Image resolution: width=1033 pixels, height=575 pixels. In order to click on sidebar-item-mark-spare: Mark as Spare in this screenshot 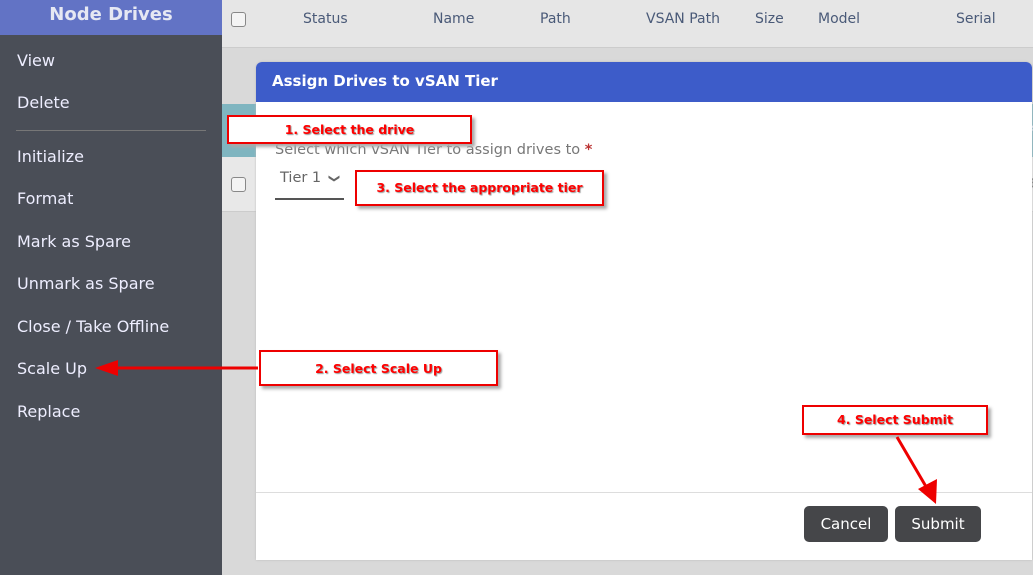, I will do `click(74, 241)`.